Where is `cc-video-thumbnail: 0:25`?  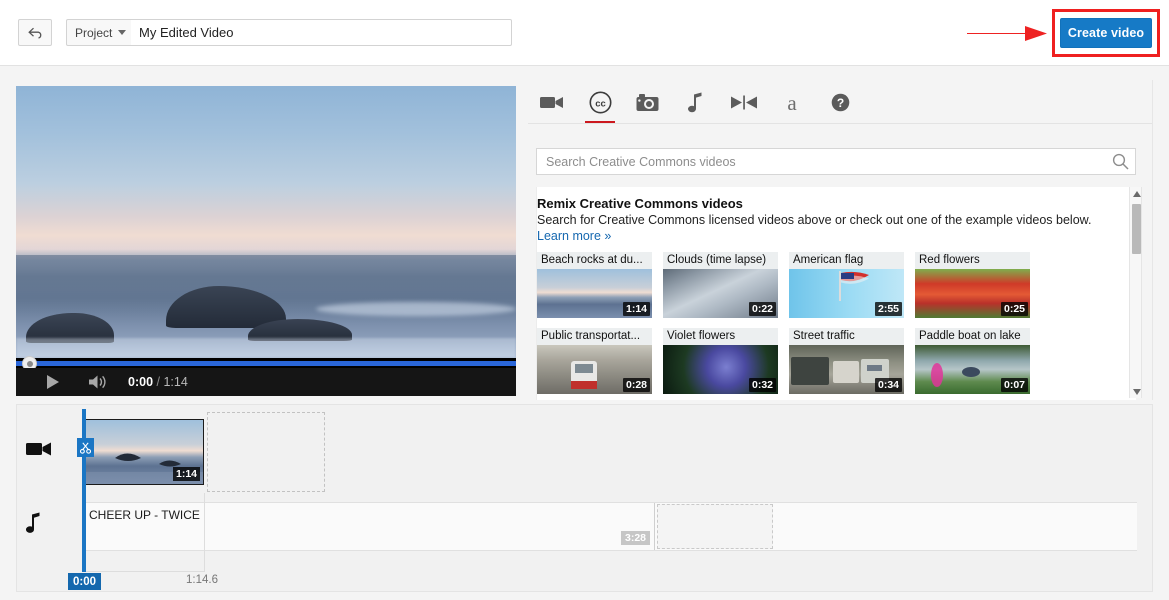 cc-video-thumbnail: 0:25 is located at coordinates (972, 293).